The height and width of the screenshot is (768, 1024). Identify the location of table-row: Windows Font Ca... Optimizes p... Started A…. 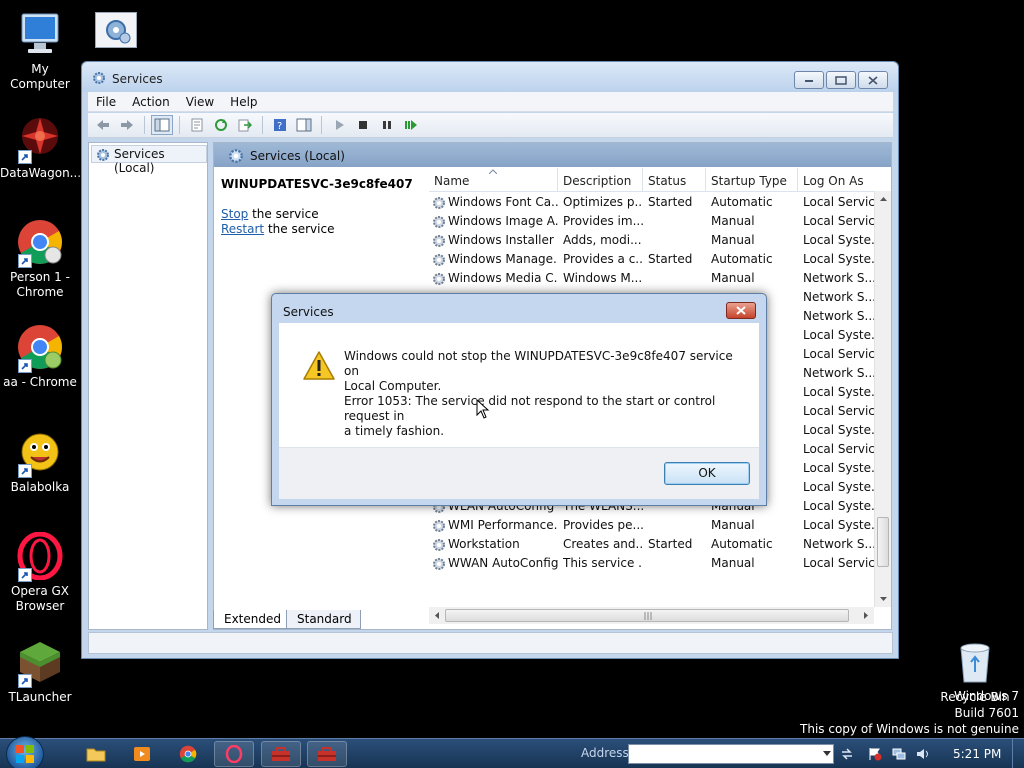
(654, 202).